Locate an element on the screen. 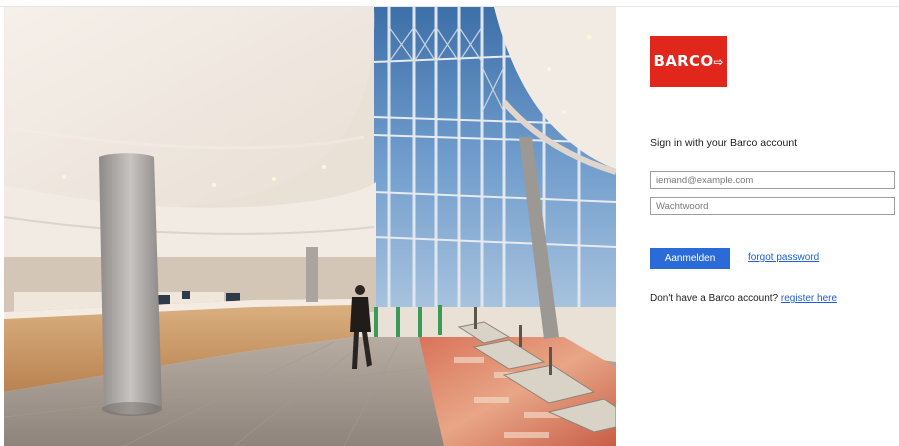  barco-logo: BARCO⇨ is located at coordinates (688, 61).